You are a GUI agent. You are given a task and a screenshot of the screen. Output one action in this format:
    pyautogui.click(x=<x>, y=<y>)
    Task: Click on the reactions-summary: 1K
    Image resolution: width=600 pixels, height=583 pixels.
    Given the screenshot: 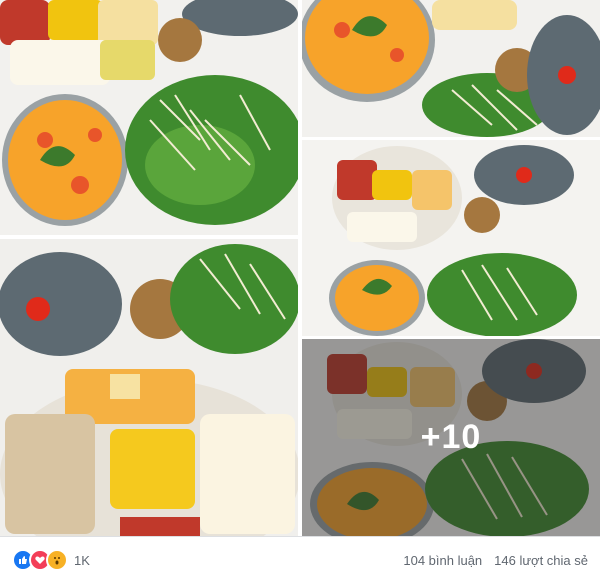 What is the action you would take?
    pyautogui.click(x=51, y=560)
    